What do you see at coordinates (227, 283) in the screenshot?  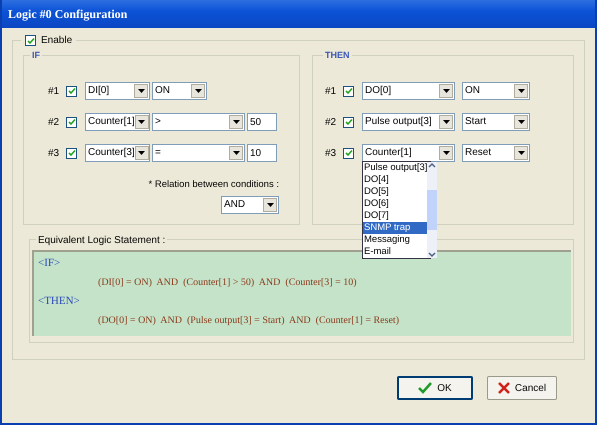 I see `statement-line: (DI[0] = ON) AND (Counter[1] > 50) AND (Counter[3] = 10)` at bounding box center [227, 283].